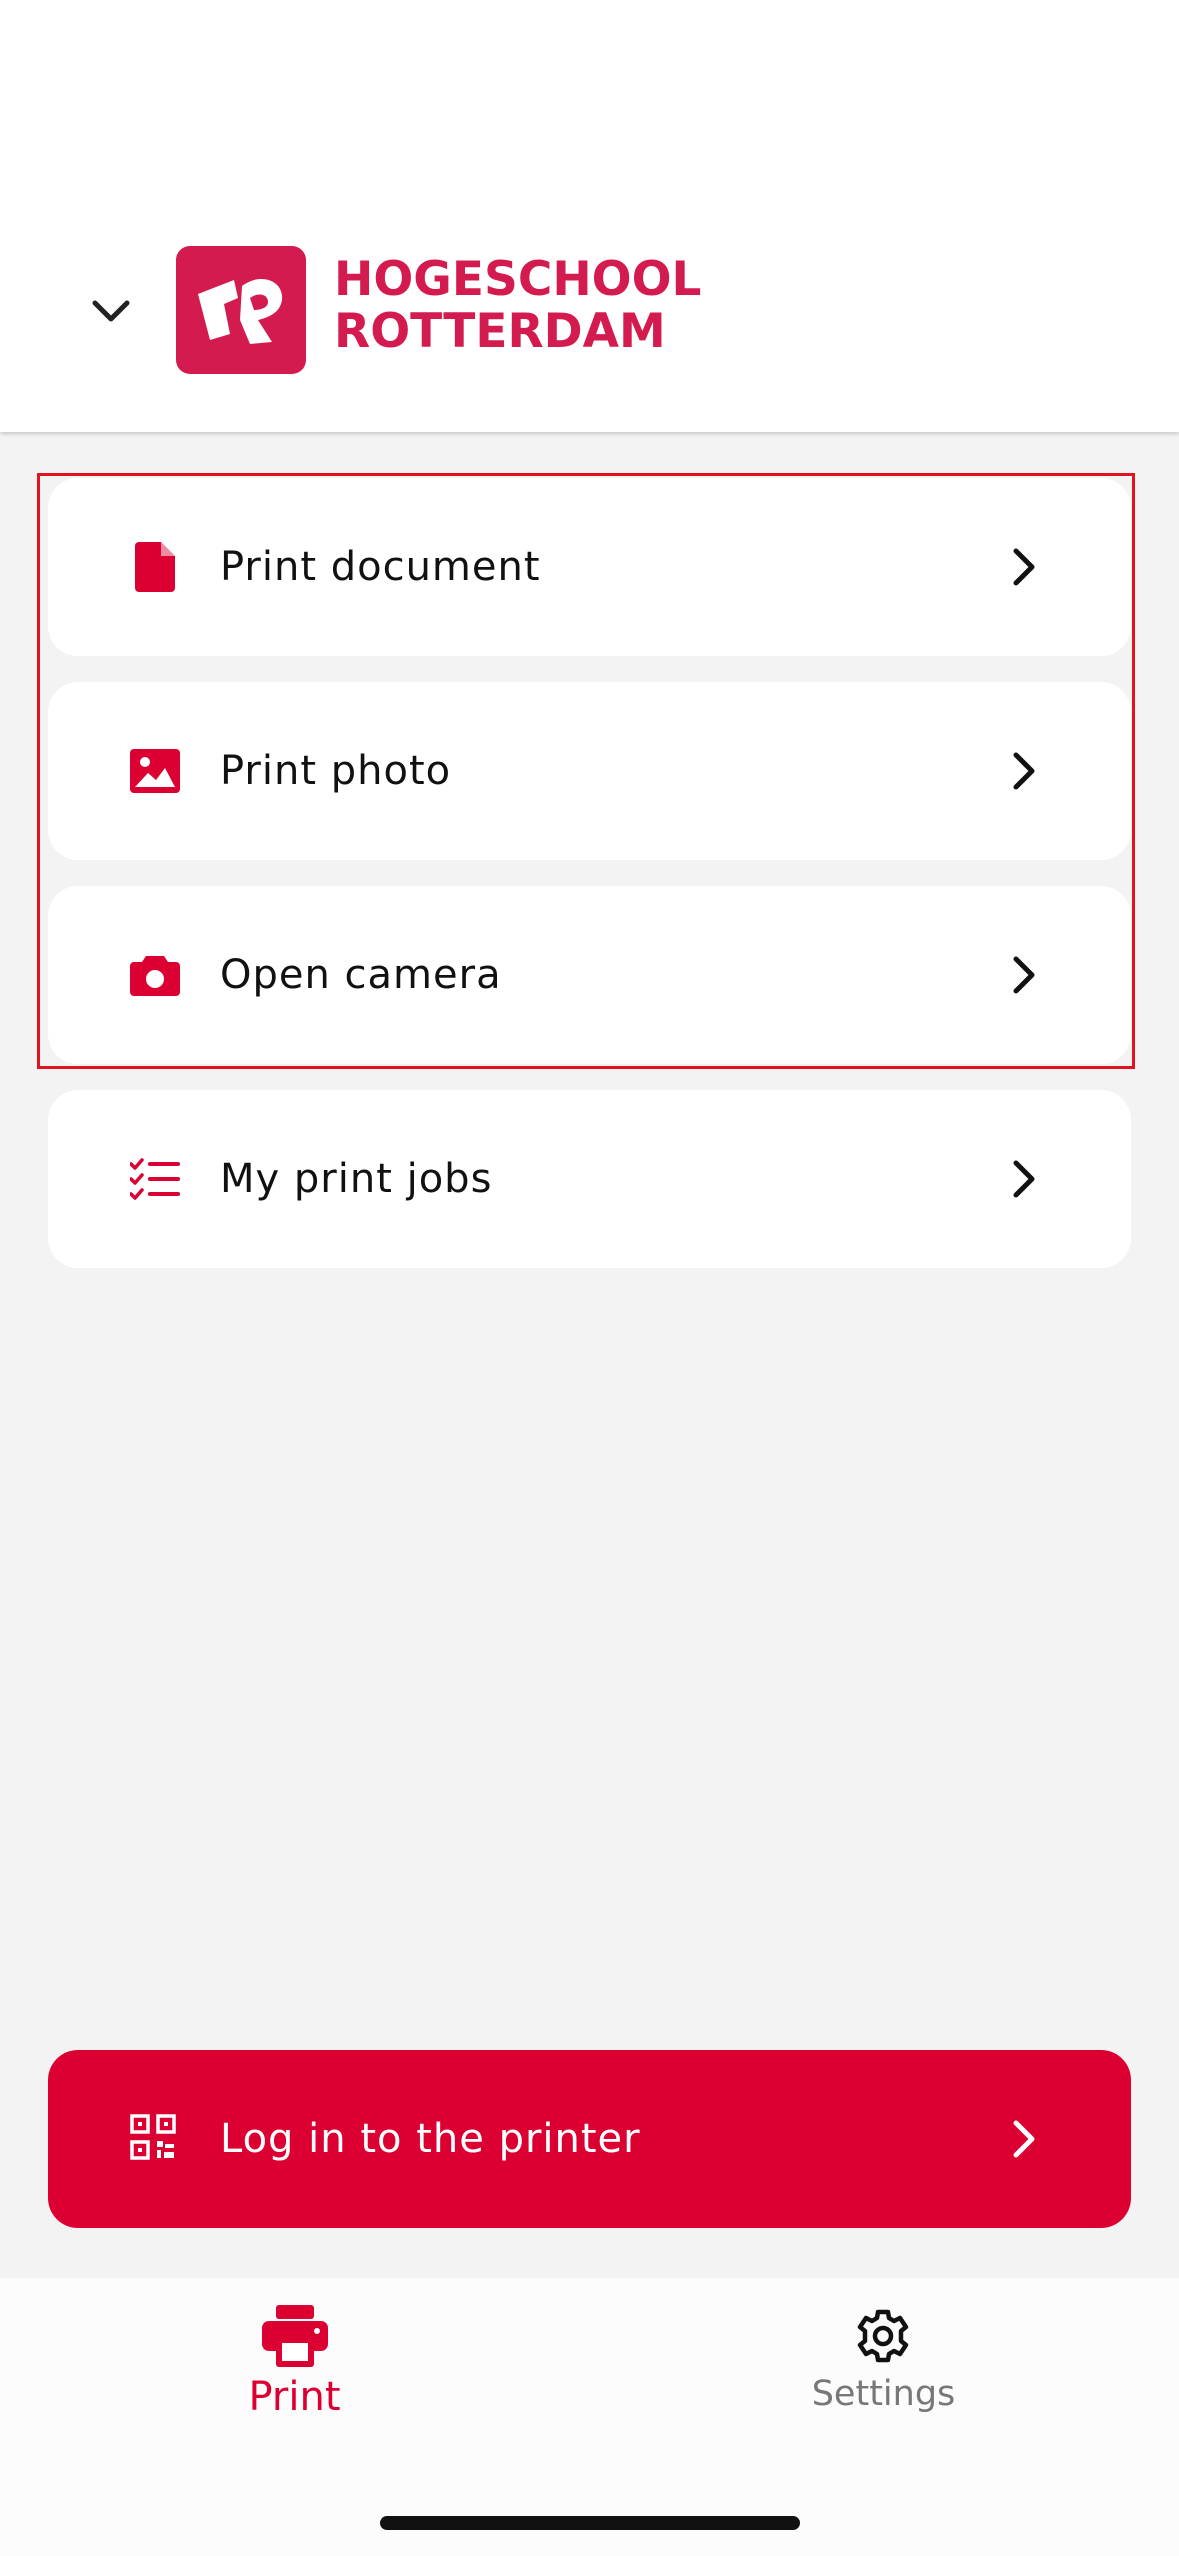  What do you see at coordinates (294, 2368) in the screenshot?
I see `tab-print: Print` at bounding box center [294, 2368].